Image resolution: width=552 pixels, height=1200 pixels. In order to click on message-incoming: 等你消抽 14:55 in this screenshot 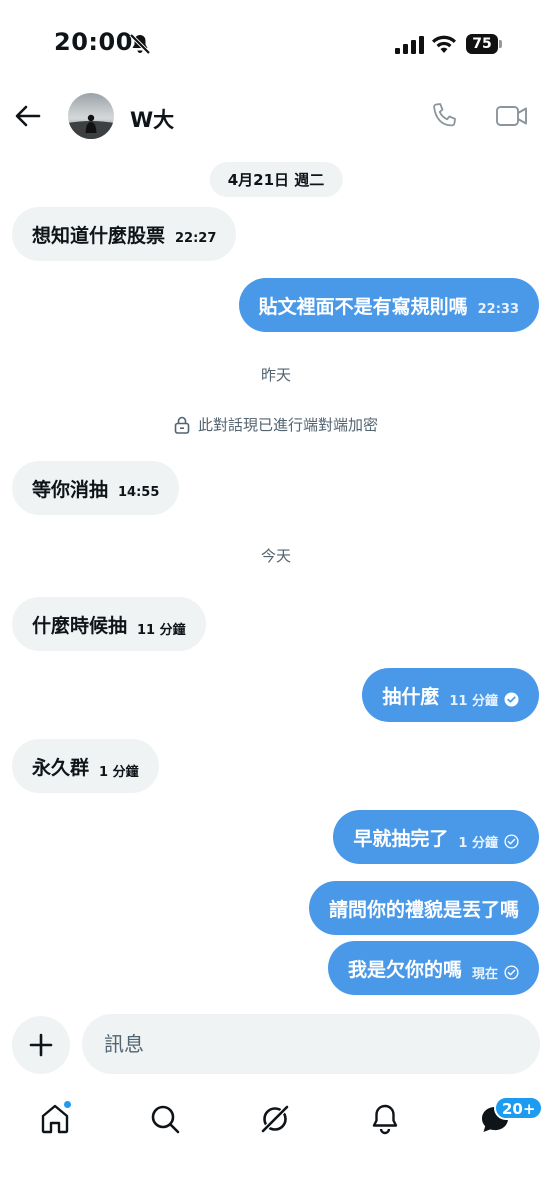, I will do `click(96, 488)`.